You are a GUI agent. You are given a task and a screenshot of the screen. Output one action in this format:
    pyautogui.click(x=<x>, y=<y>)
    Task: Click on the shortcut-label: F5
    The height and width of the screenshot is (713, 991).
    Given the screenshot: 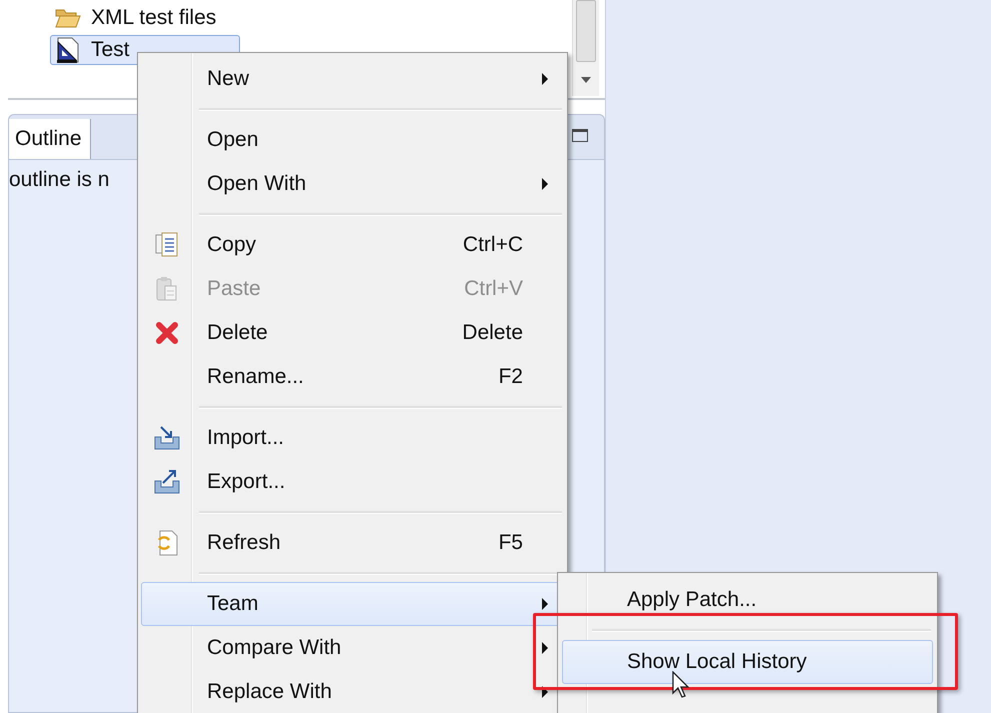 What is the action you would take?
    pyautogui.click(x=511, y=543)
    